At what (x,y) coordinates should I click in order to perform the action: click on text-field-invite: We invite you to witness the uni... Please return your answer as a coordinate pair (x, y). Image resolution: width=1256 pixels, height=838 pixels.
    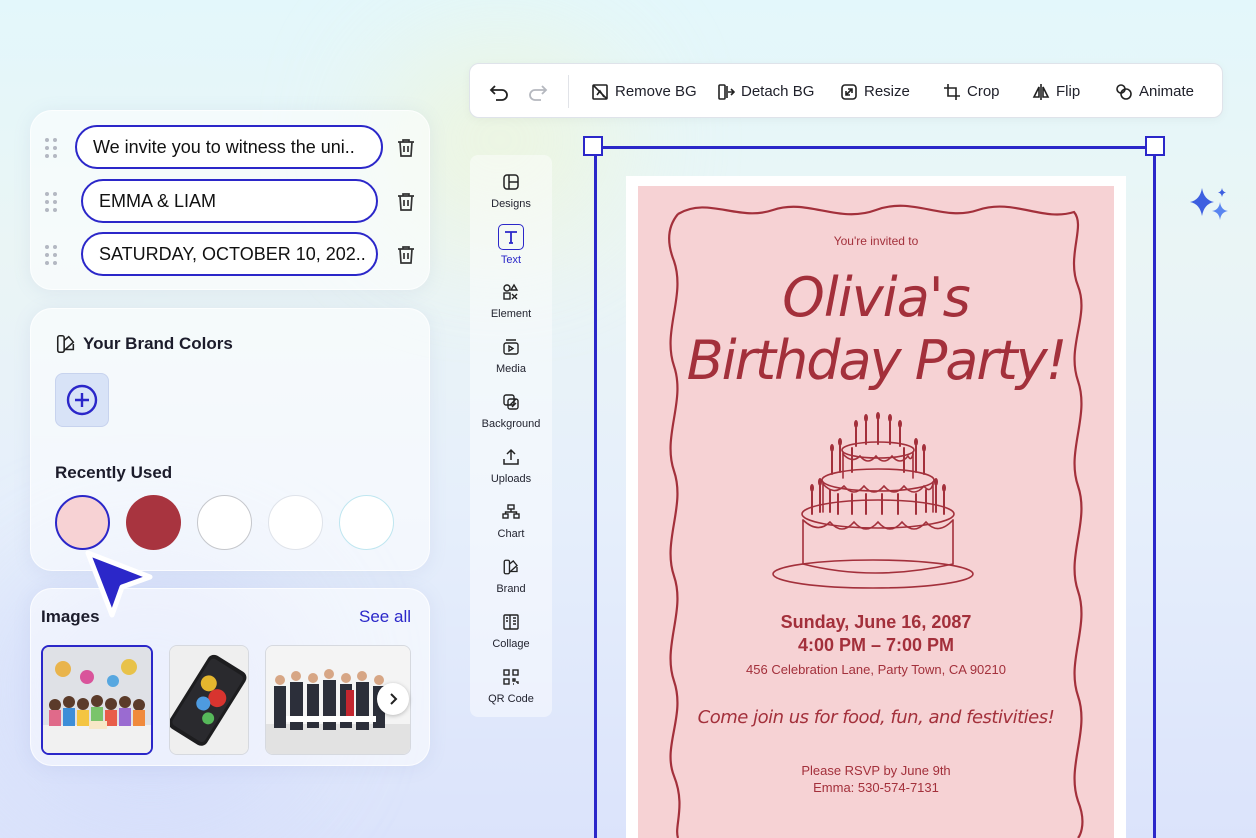
    Looking at the image, I should click on (229, 147).